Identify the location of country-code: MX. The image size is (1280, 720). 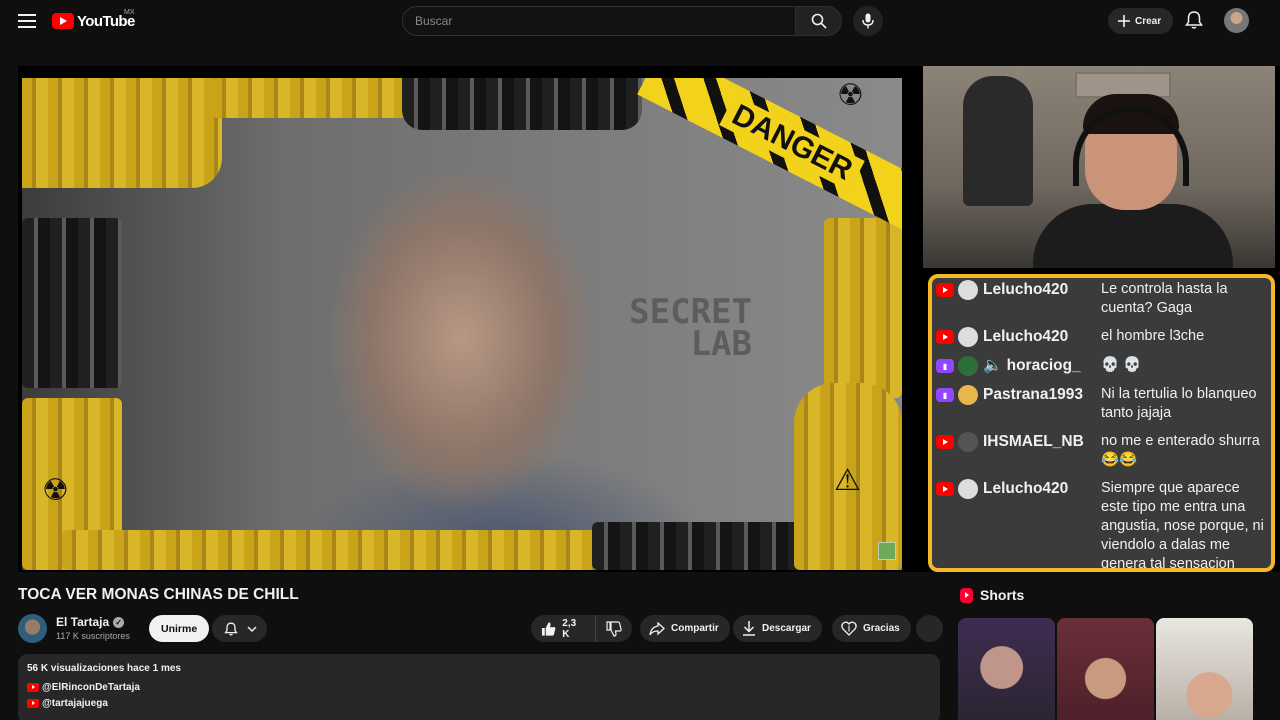
(129, 12).